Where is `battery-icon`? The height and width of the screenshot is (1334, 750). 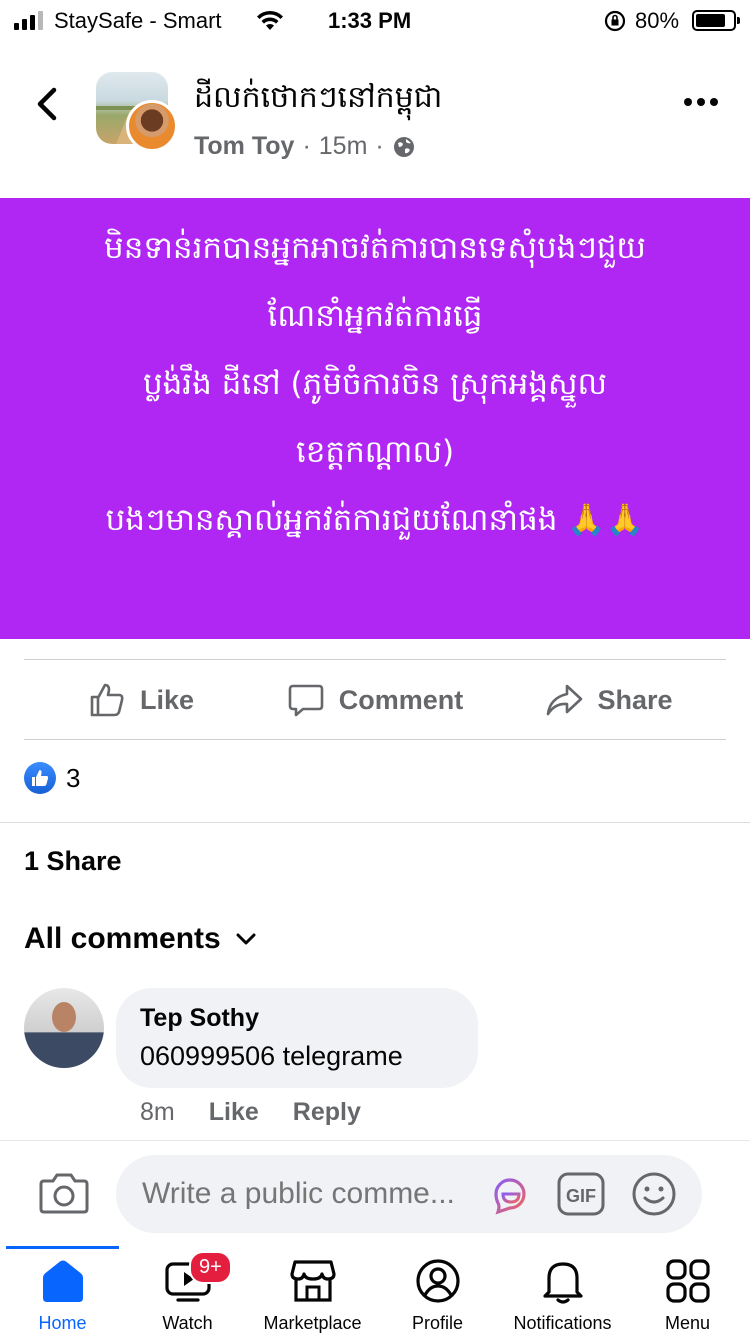 battery-icon is located at coordinates (716, 20).